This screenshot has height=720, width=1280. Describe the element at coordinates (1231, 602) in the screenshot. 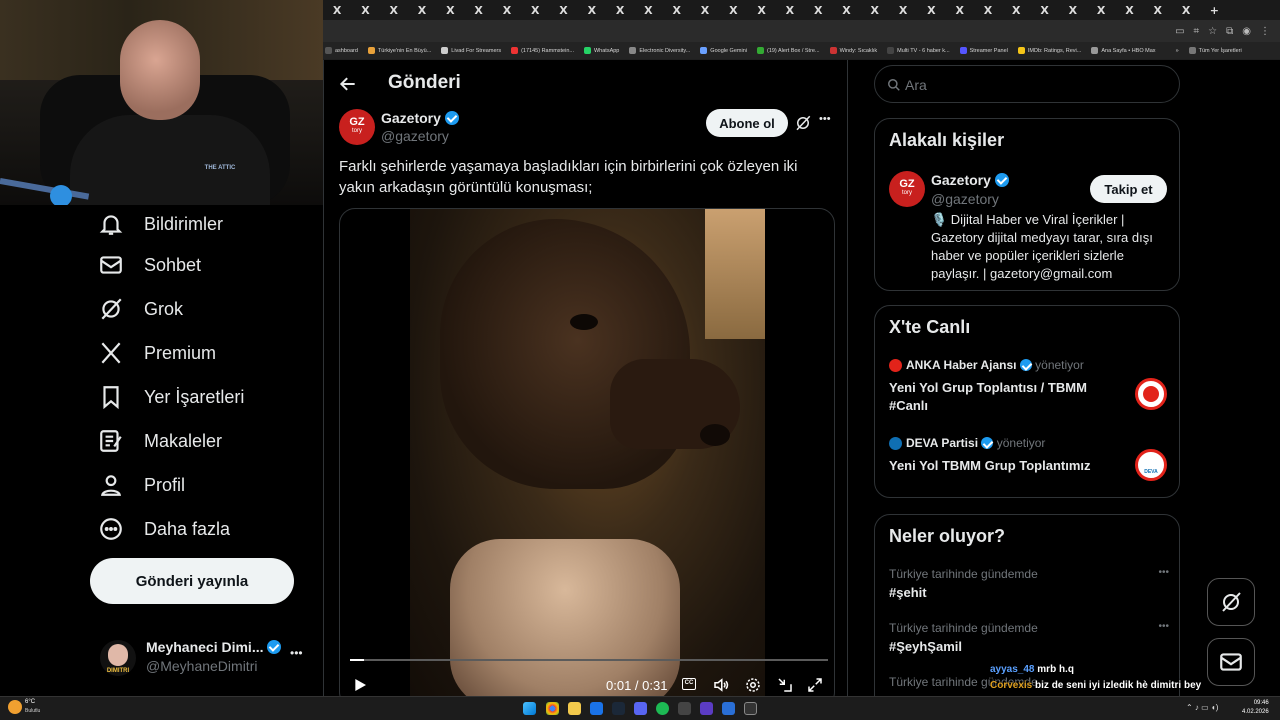

I see `grok-fab` at that location.